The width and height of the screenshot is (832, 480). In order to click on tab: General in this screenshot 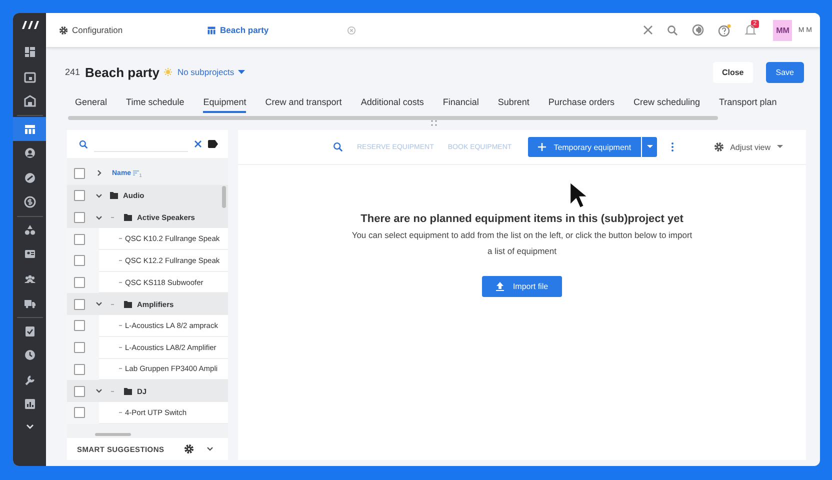, I will do `click(91, 105)`.